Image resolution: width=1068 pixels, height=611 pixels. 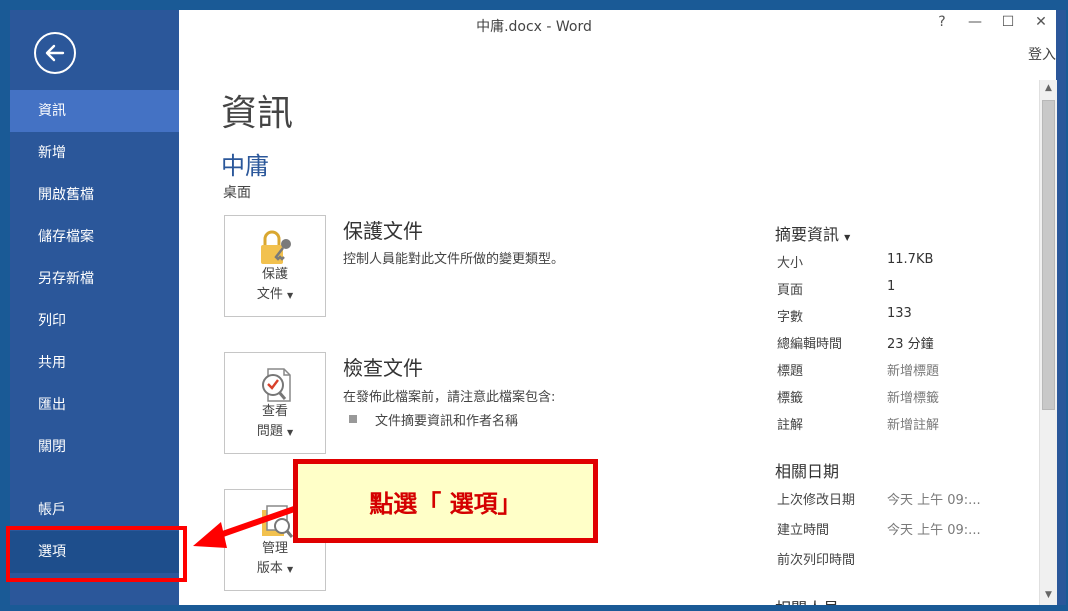 I want to click on check-button-line1: 查看, so click(x=274, y=411).